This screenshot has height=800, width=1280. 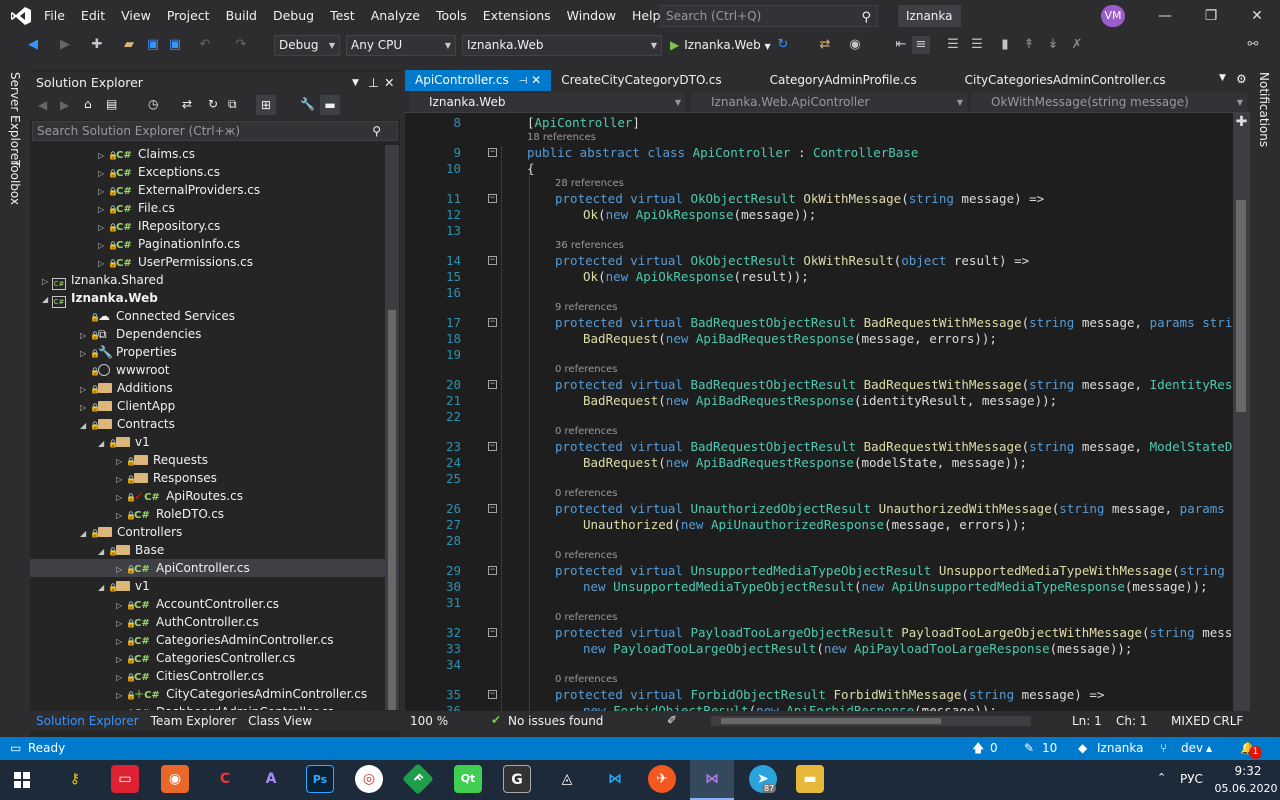 What do you see at coordinates (207, 478) in the screenshot?
I see `tree-item: ▷ 🔒 Responses` at bounding box center [207, 478].